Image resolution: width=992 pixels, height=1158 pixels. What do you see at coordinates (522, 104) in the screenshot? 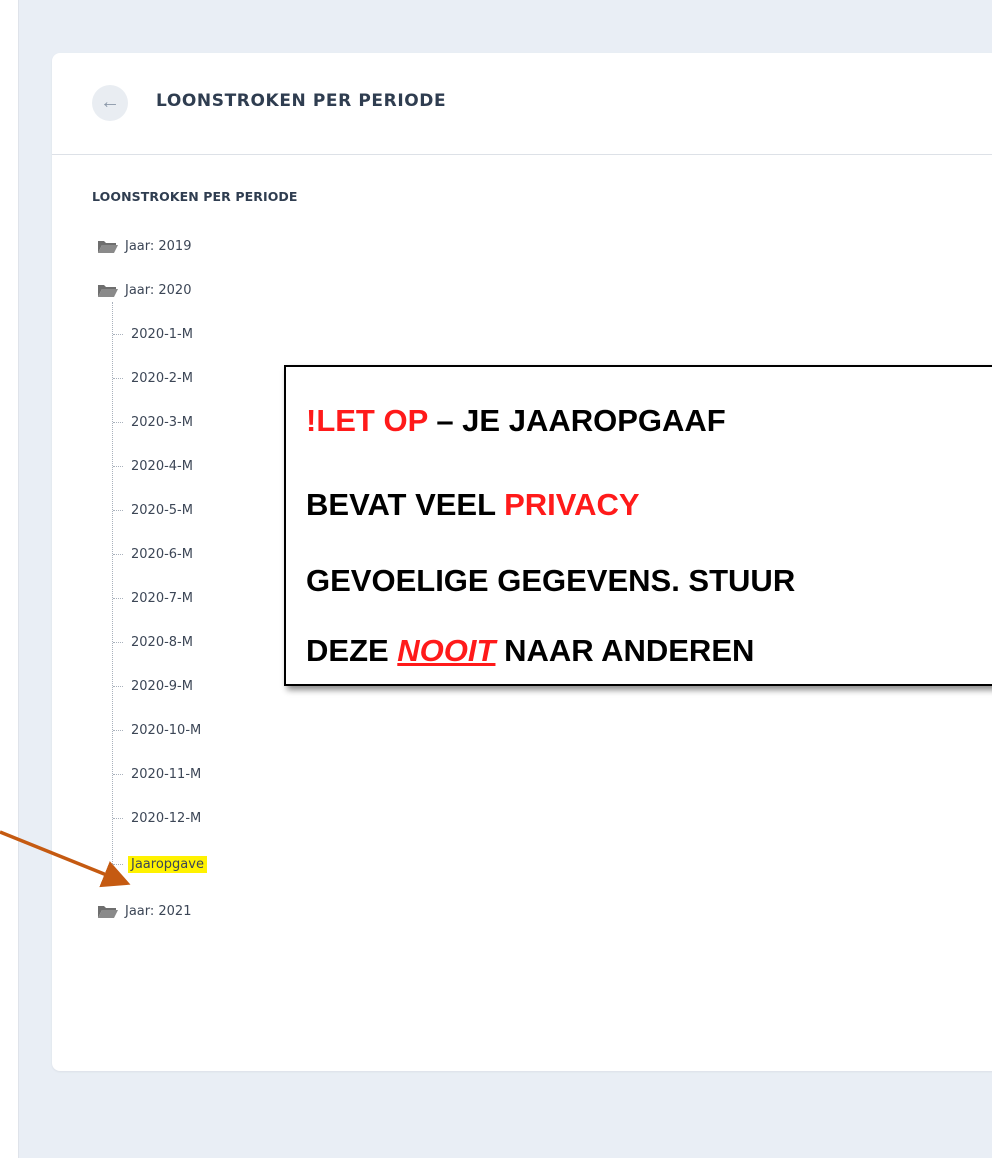
I see `card-header: ← LOONSTROKEN PER PERIODE` at bounding box center [522, 104].